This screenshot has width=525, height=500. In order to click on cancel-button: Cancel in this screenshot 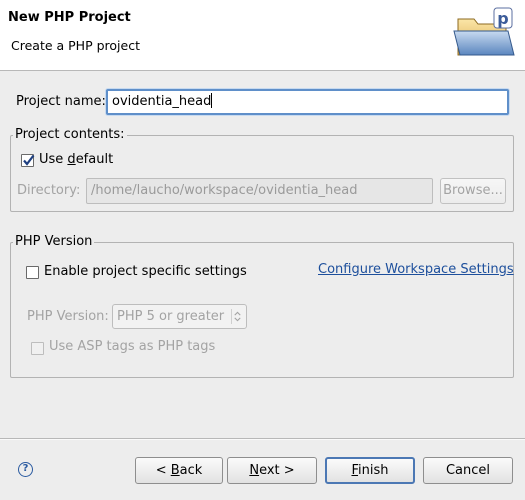, I will do `click(468, 470)`.